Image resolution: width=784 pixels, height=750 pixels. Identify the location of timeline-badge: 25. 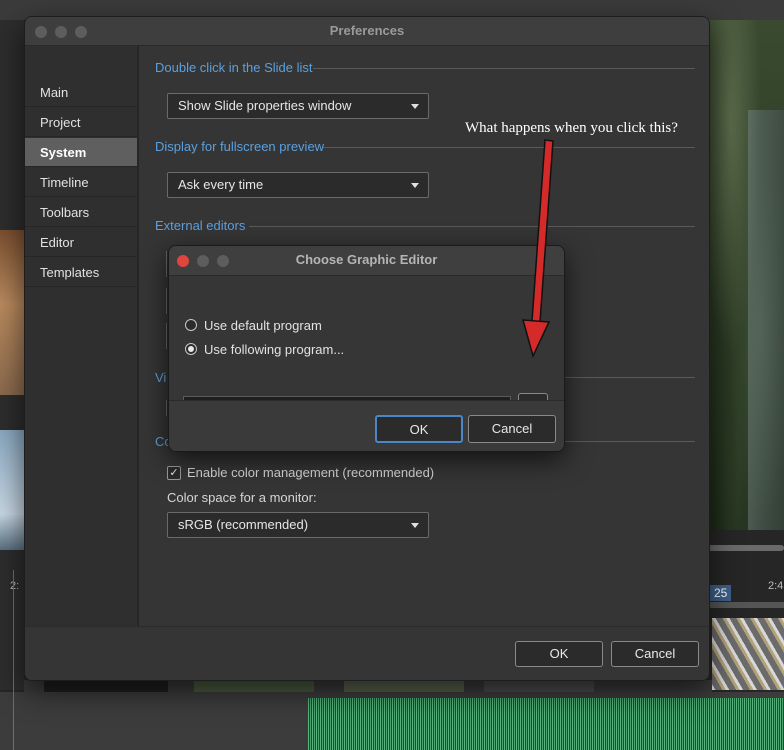
(721, 593).